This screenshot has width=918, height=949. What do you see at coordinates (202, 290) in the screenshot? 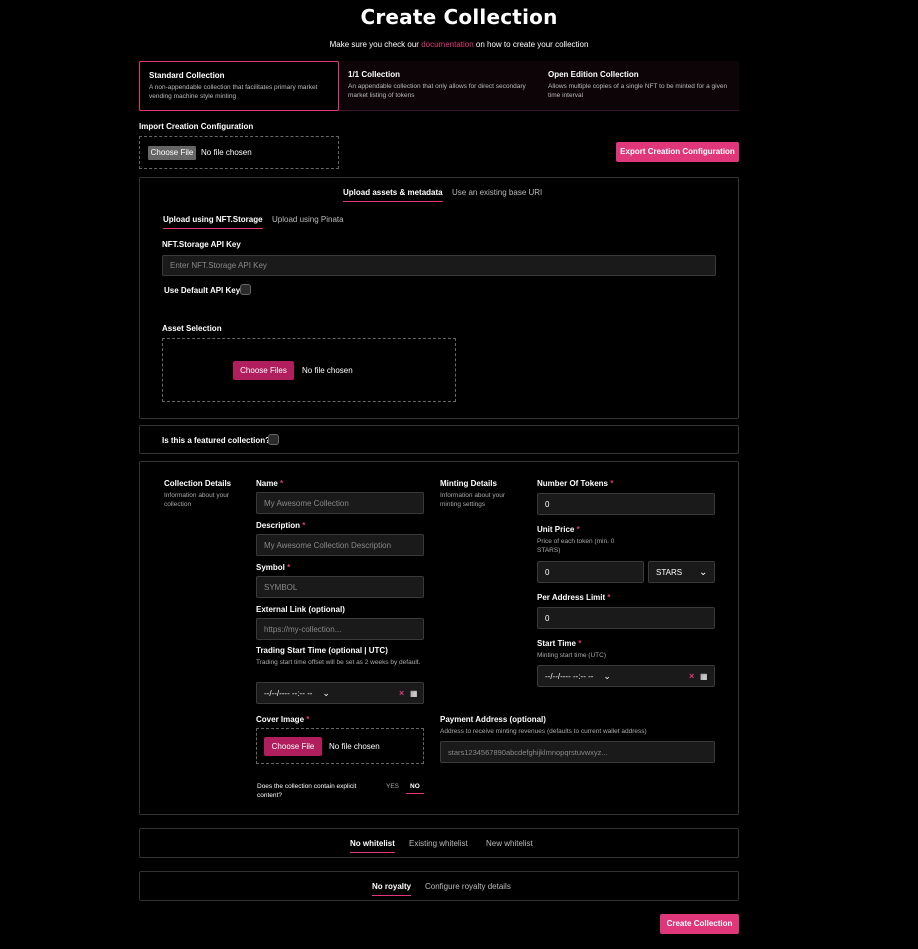
I see `default-api-key-label: Use Default API Key` at bounding box center [202, 290].